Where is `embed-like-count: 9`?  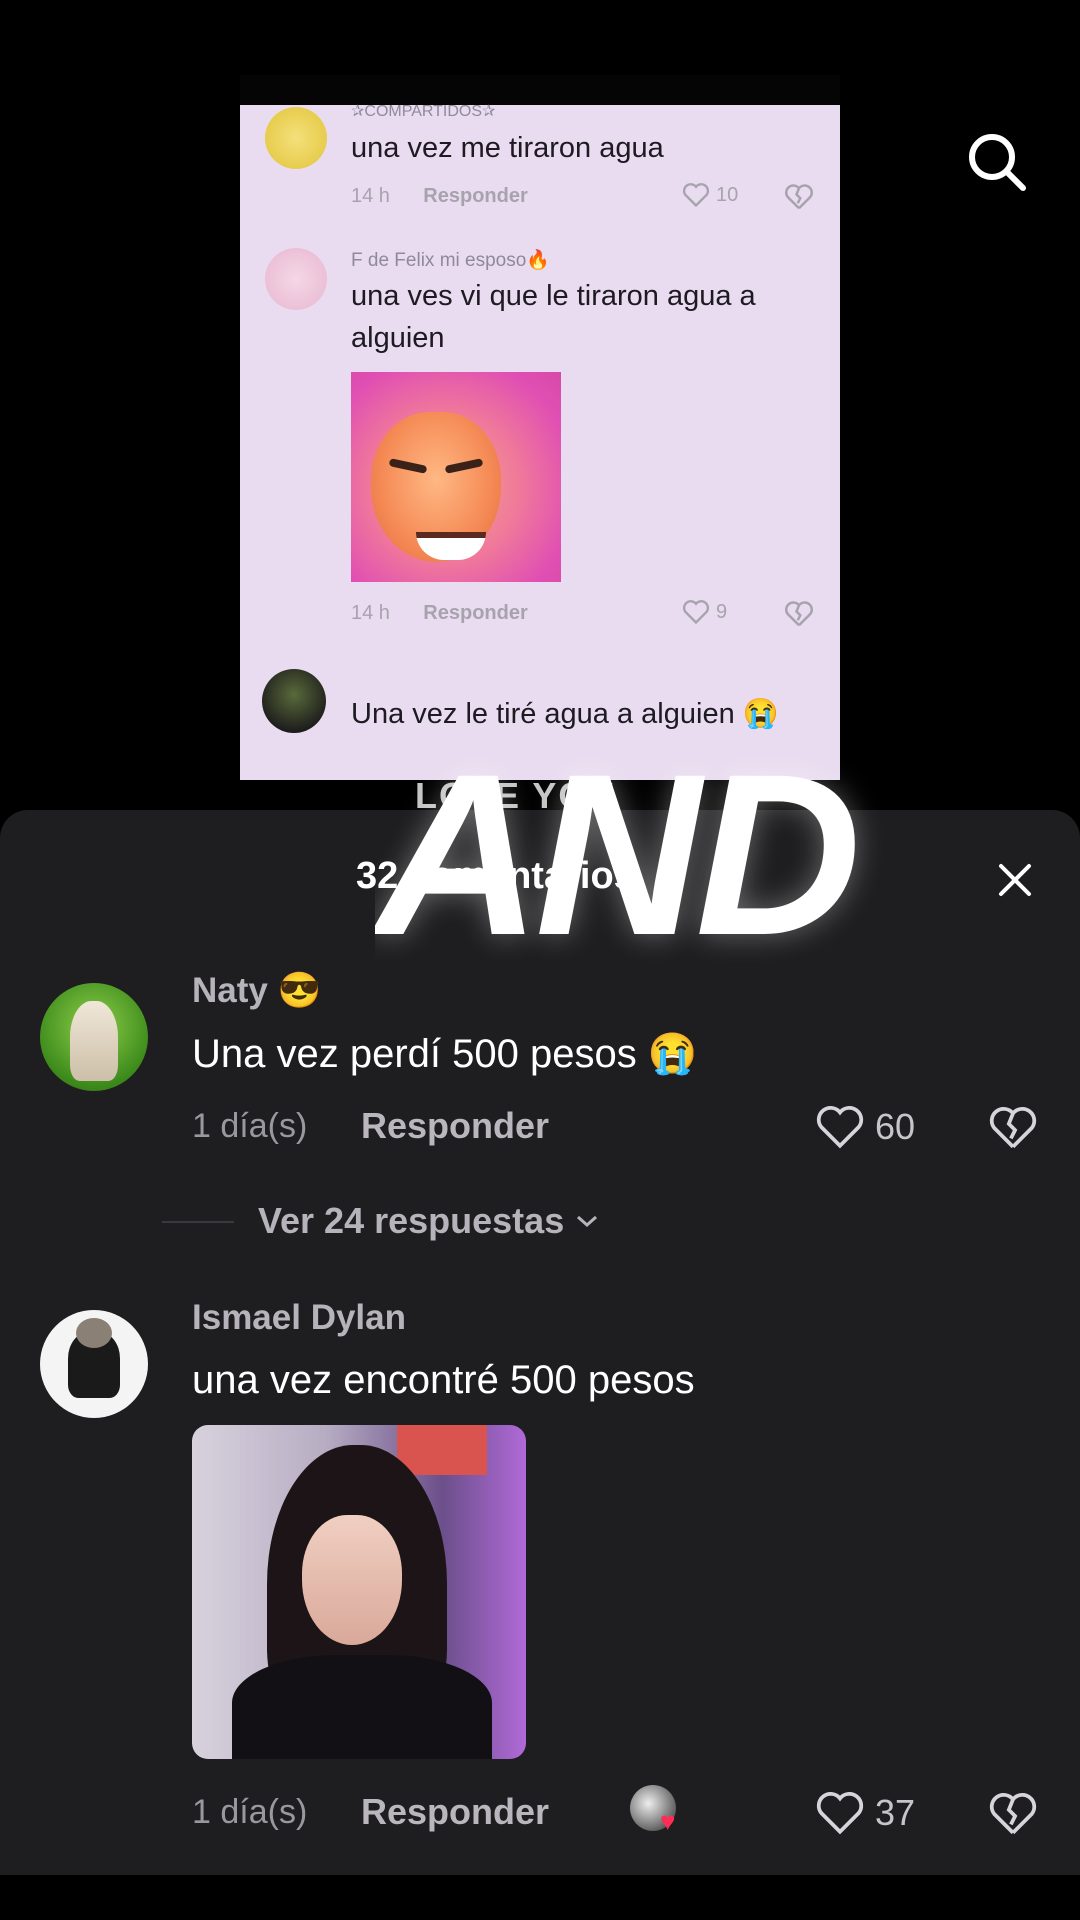 embed-like-count: 9 is located at coordinates (722, 611).